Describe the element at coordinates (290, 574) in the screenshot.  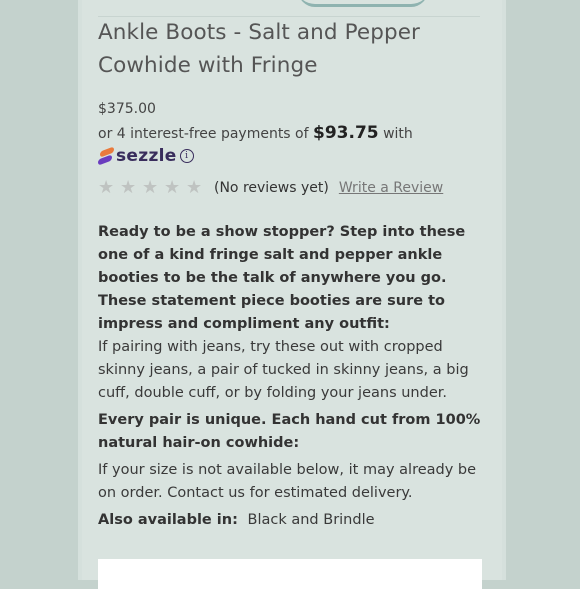
I see `option-select-box` at that location.